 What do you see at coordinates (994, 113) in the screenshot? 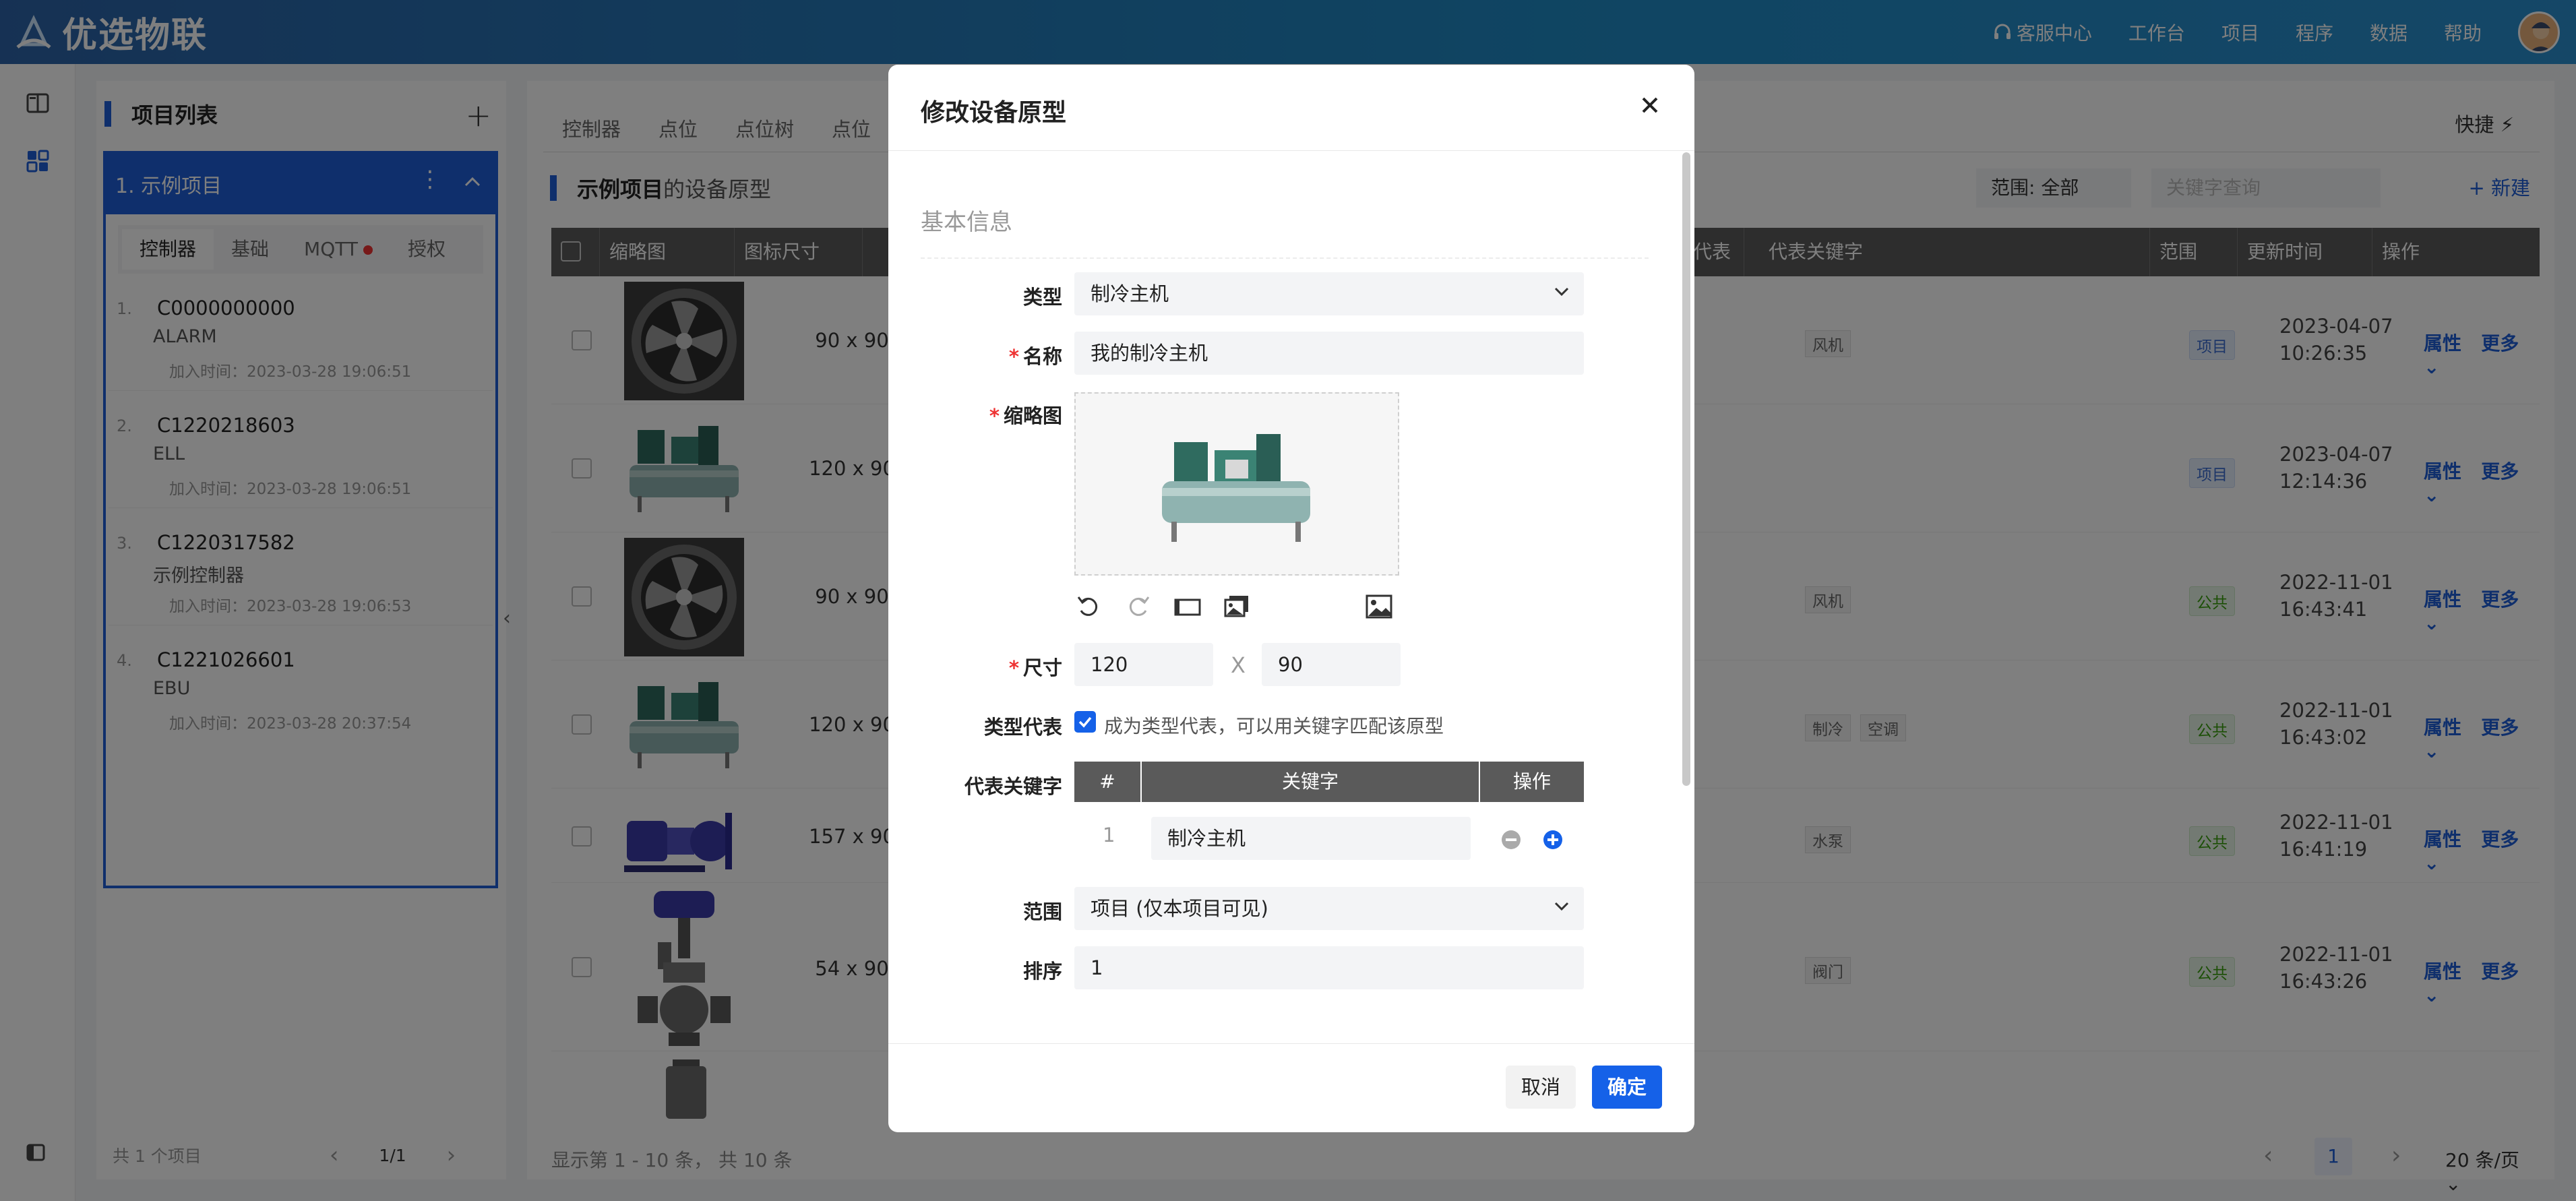
I see `dialog-title: 修改设备原型` at bounding box center [994, 113].